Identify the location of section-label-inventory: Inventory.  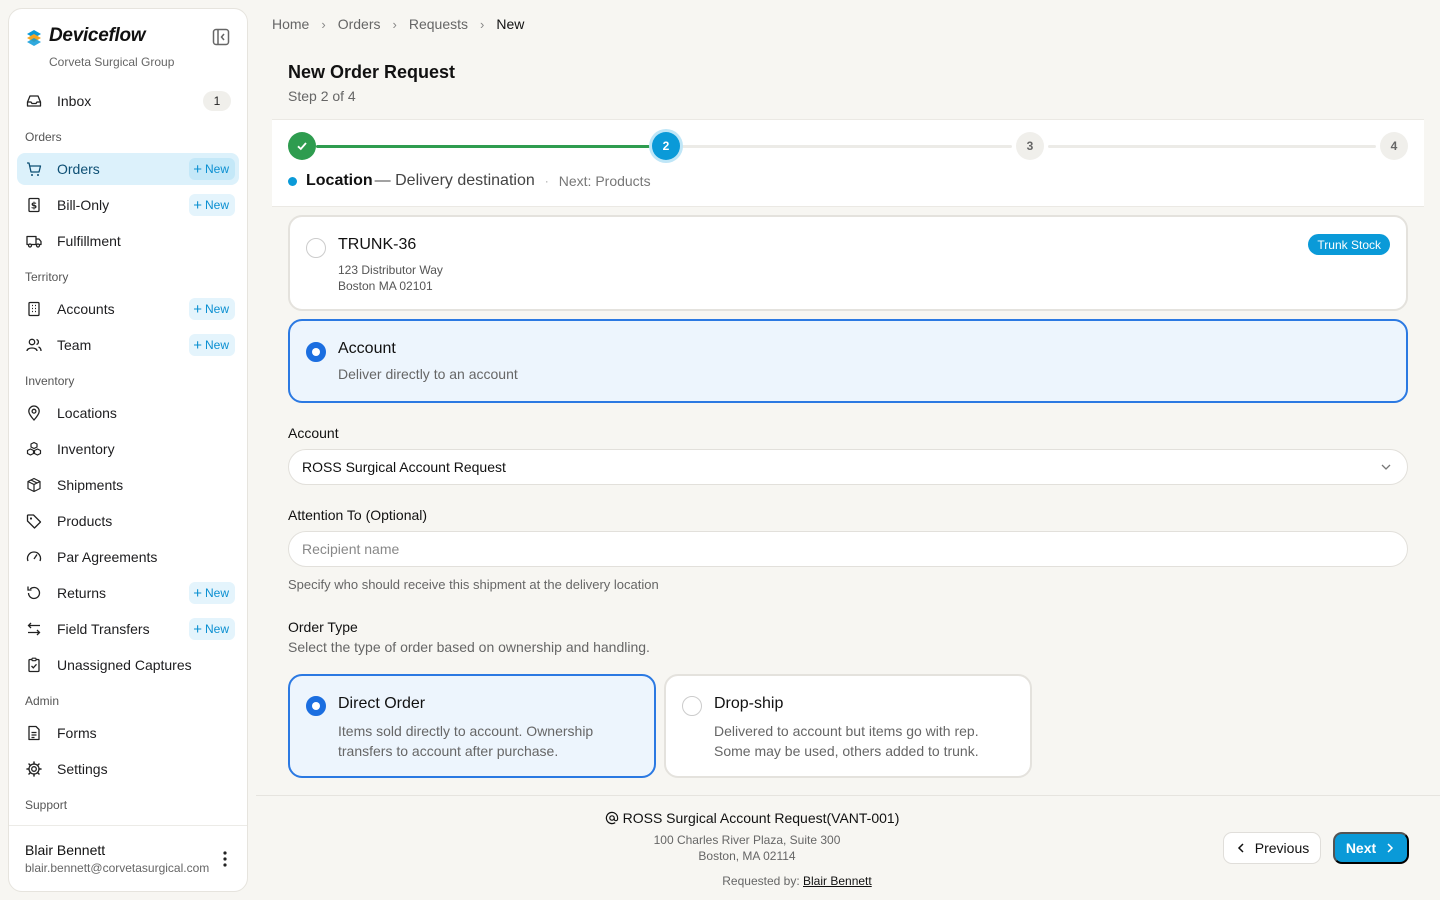
(50, 381).